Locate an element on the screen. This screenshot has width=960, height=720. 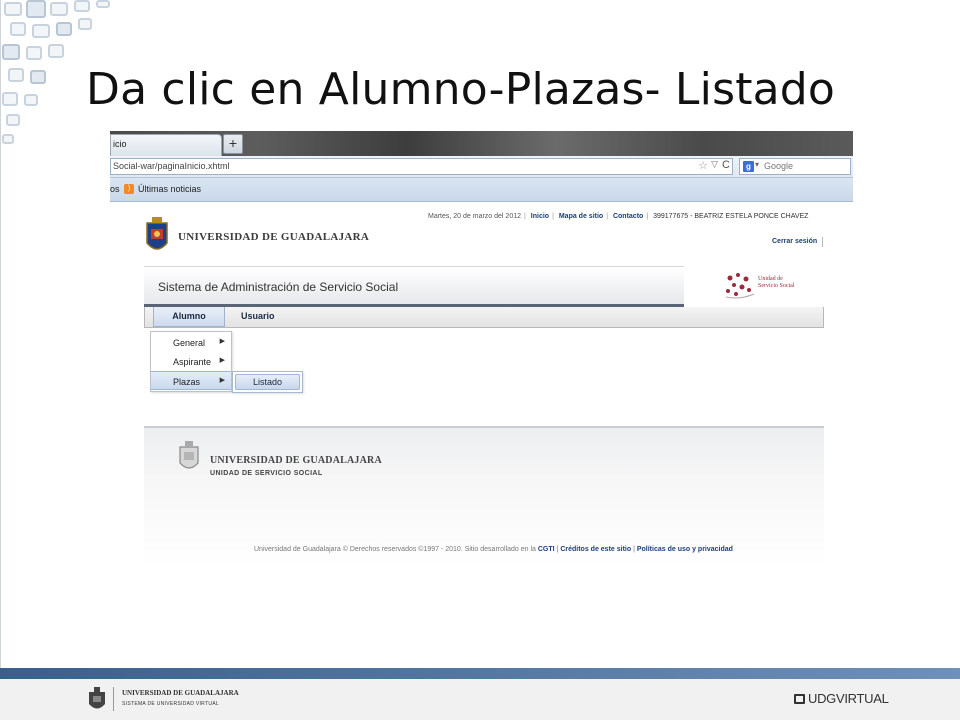
footer-unit-name: UNIDAD DE SERVICIO SOCIAL is located at coordinates (266, 473).